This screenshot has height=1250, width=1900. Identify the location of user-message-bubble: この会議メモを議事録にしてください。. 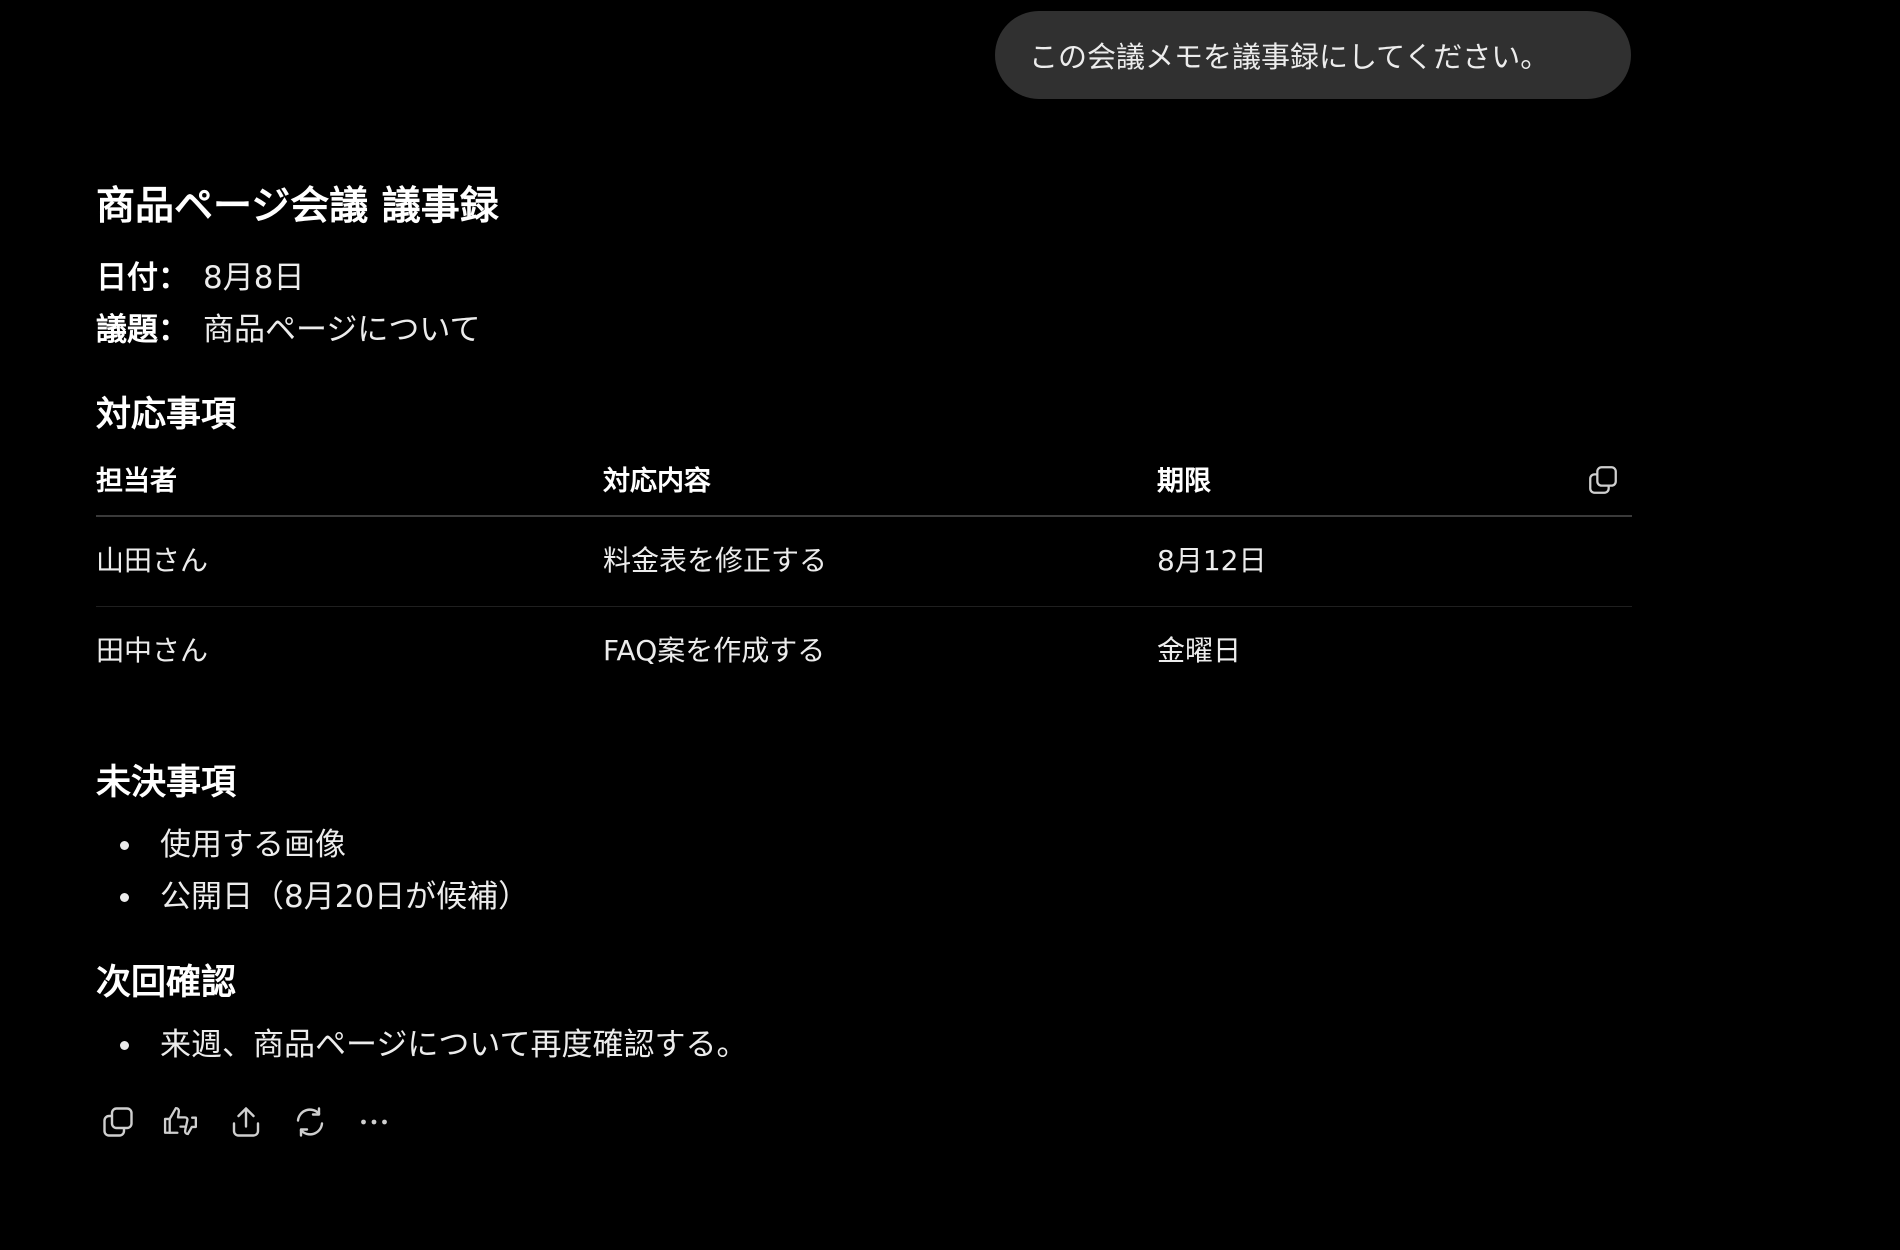
(1313, 55).